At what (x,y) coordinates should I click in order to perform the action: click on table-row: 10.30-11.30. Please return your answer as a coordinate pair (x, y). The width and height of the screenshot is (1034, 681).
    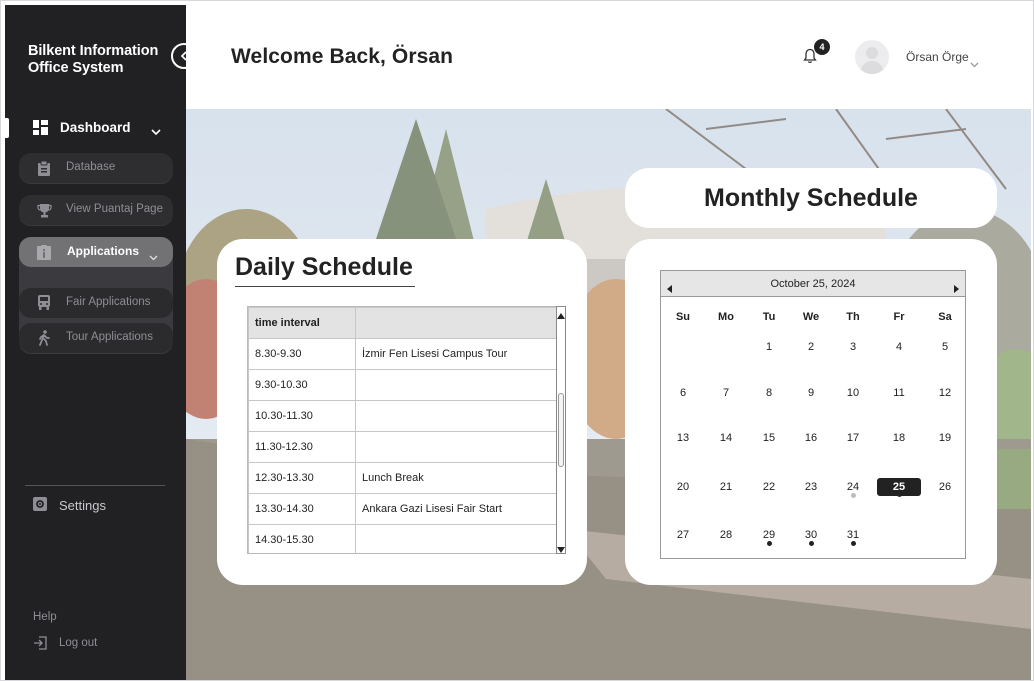
    Looking at the image, I should click on (402, 416).